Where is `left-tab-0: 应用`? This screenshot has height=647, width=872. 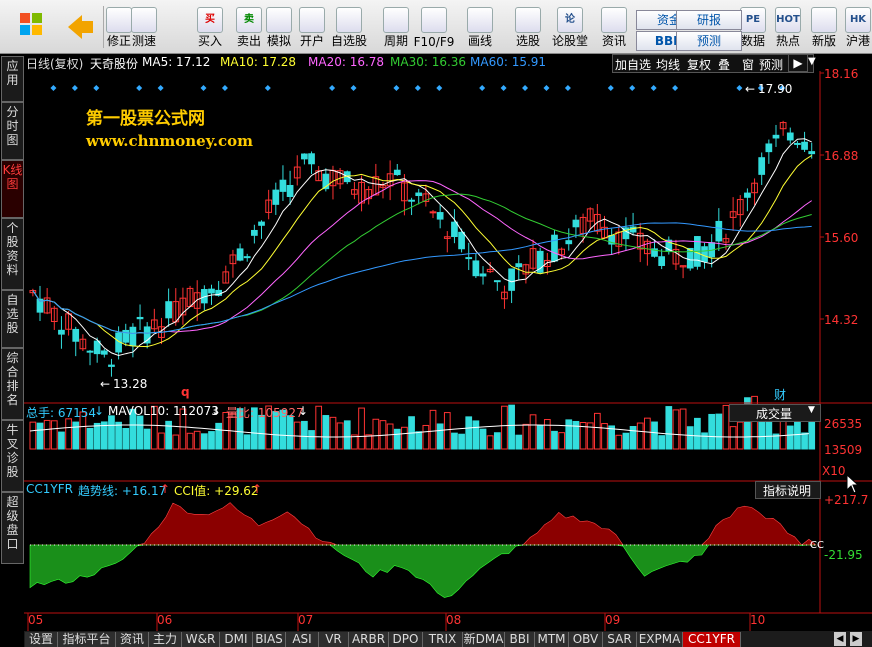 left-tab-0: 应用 is located at coordinates (12, 79).